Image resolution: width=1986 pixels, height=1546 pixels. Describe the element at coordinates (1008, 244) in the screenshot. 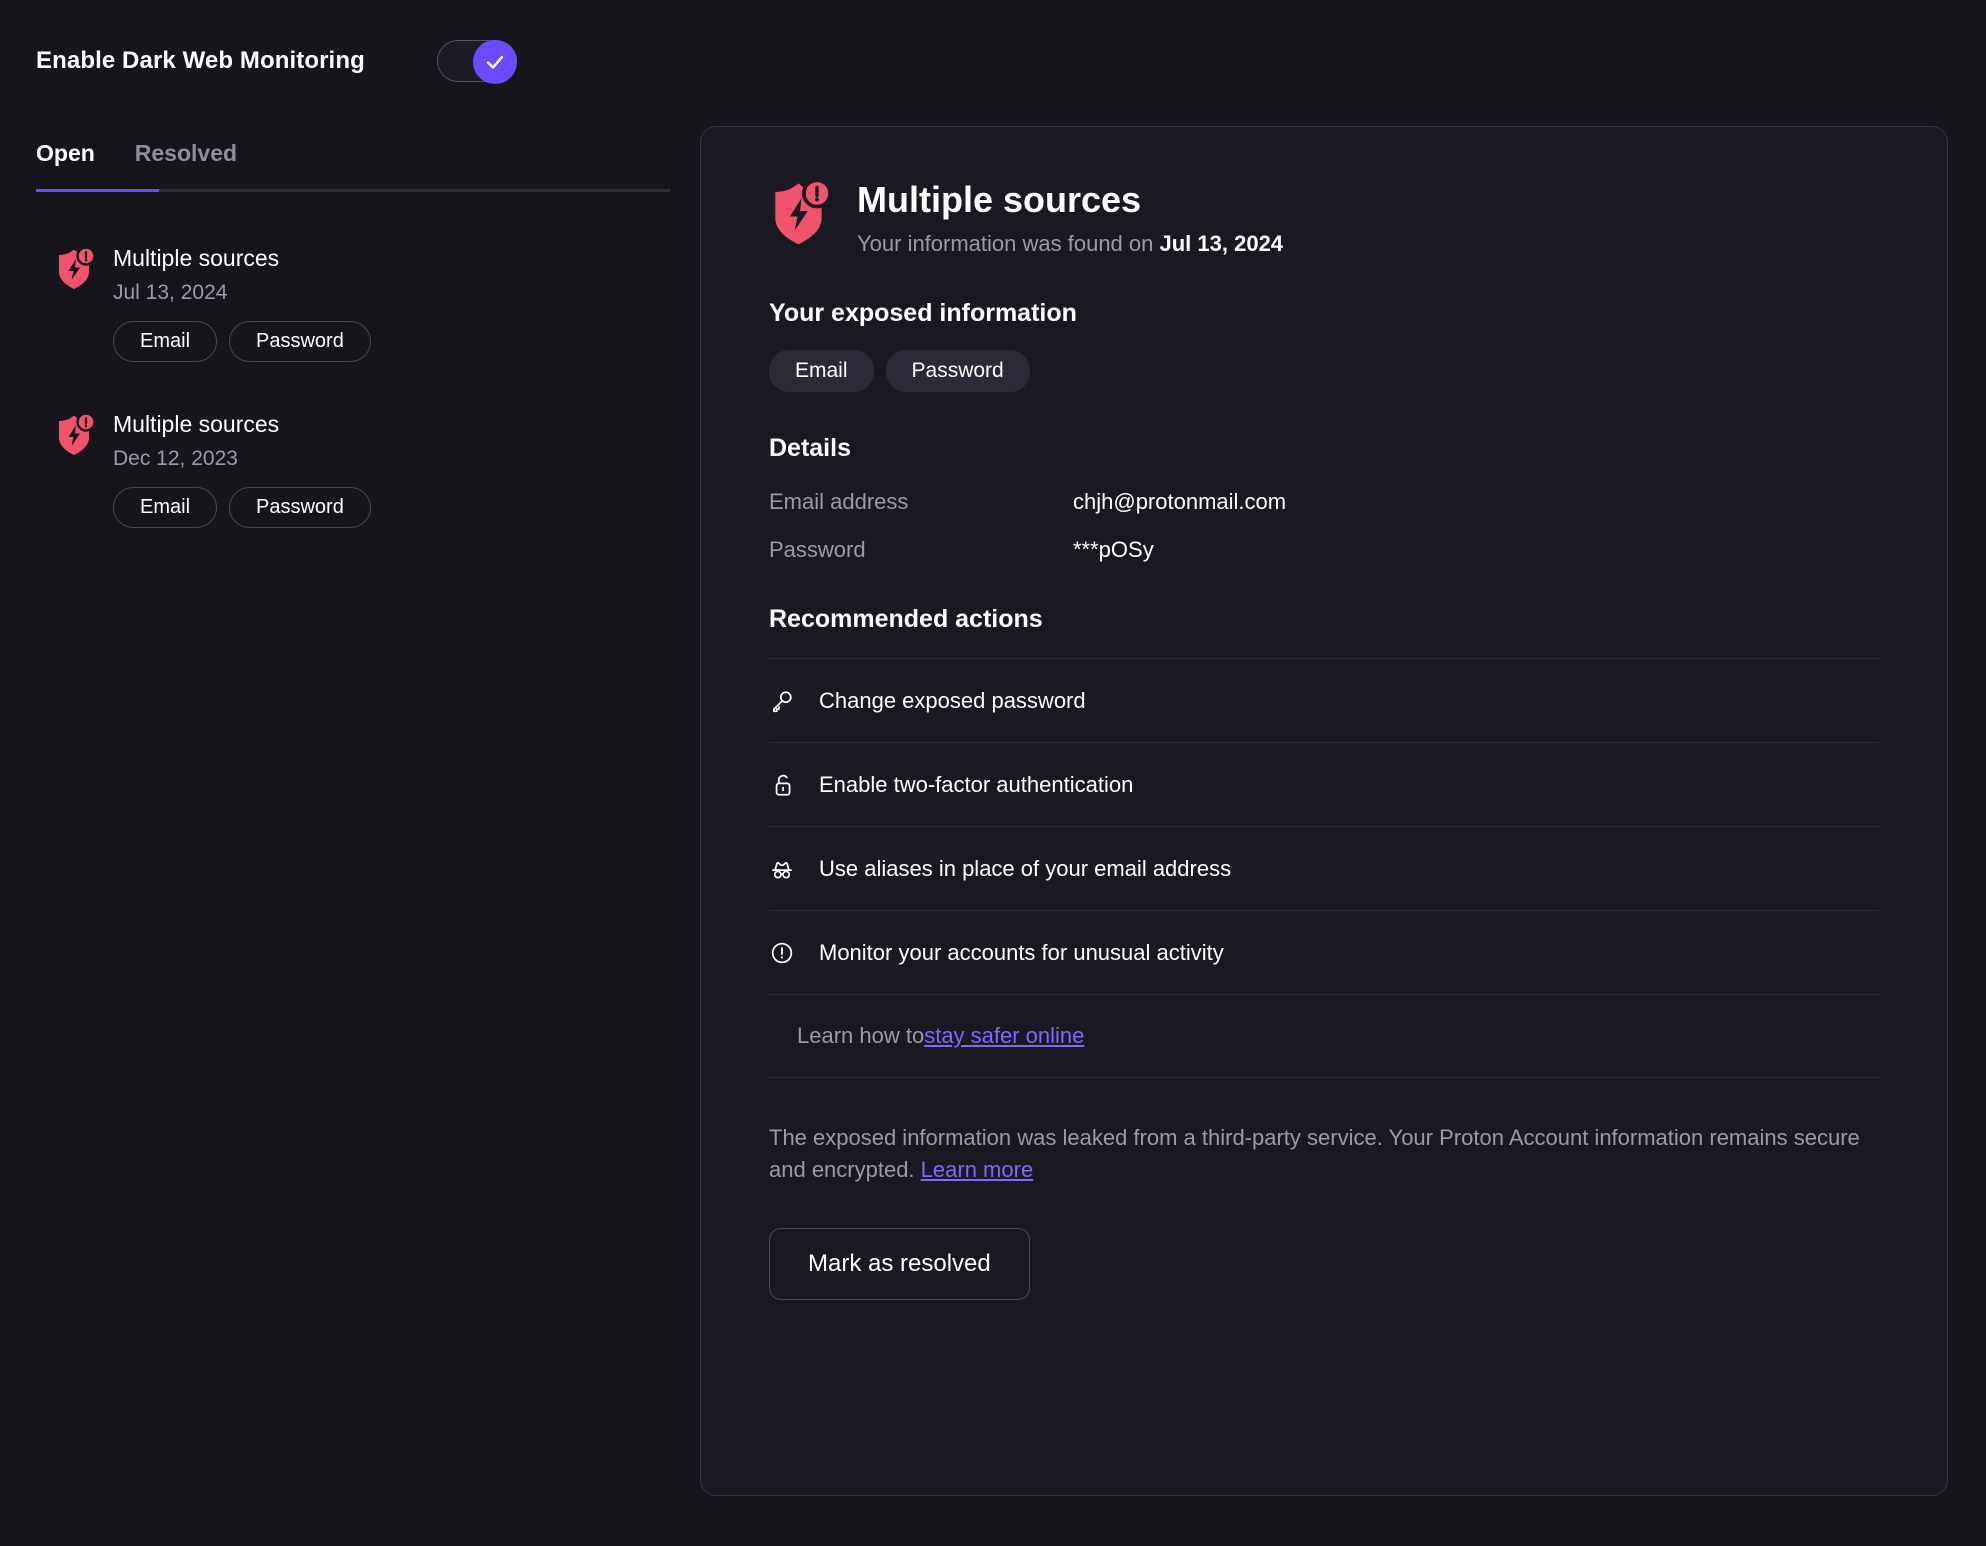

I see `detail-subtitle-prefix: Your information was found on` at that location.